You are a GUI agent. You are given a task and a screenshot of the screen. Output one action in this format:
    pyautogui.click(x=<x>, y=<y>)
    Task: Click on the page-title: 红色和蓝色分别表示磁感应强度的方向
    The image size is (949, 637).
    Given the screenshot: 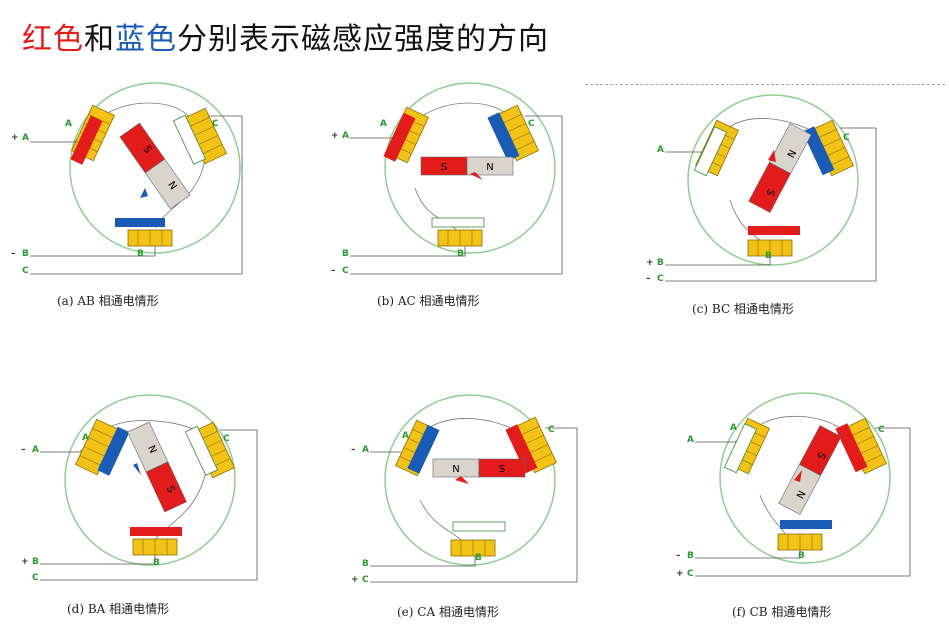 What is the action you would take?
    pyautogui.click(x=285, y=36)
    